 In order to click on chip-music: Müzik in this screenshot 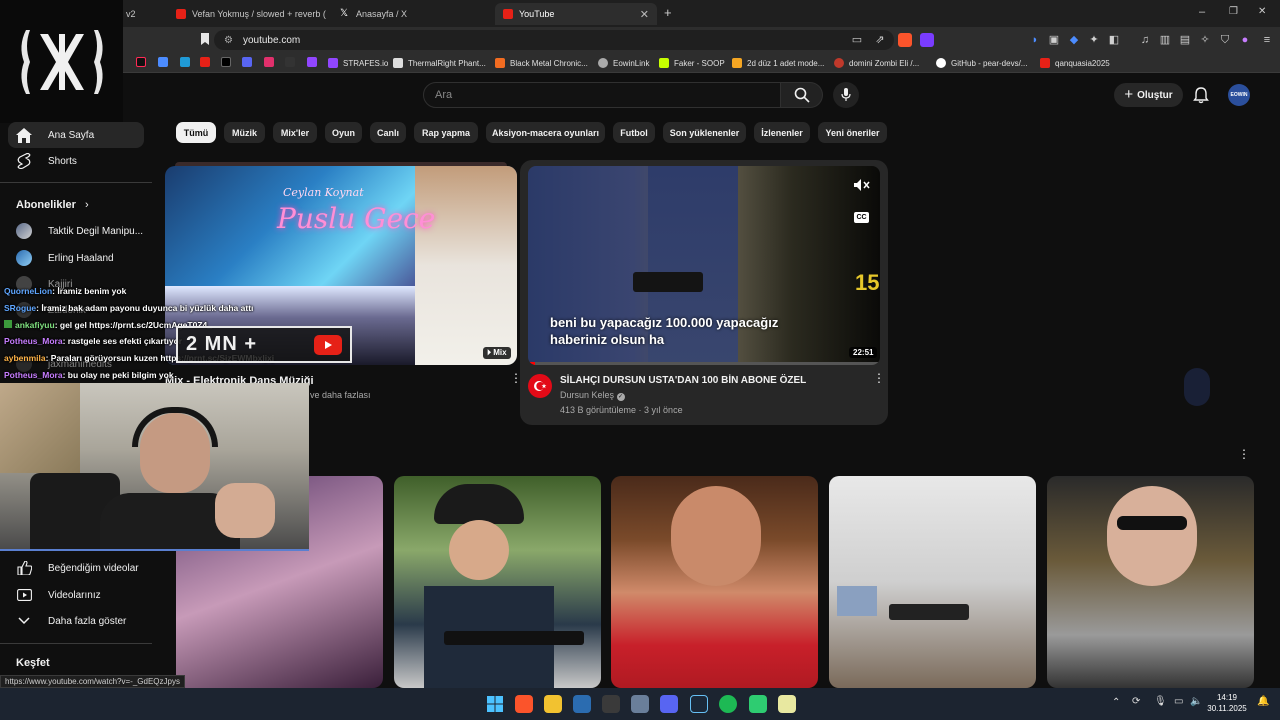, I will do `click(244, 132)`.